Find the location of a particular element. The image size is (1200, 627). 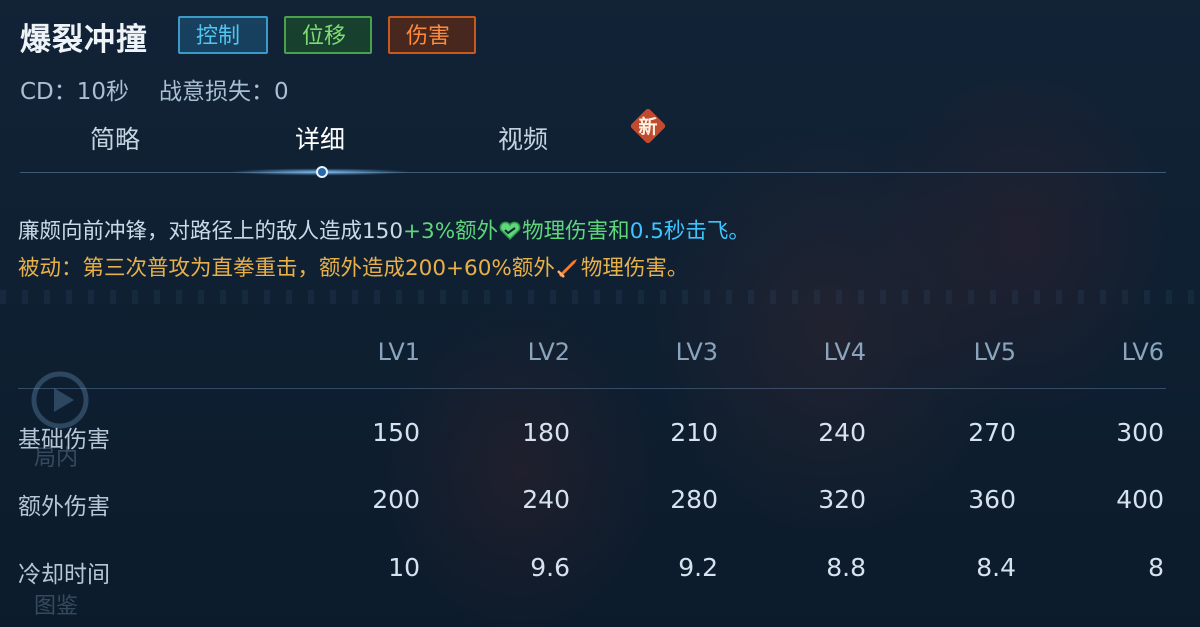

table-cell: 150 is located at coordinates (396, 432).